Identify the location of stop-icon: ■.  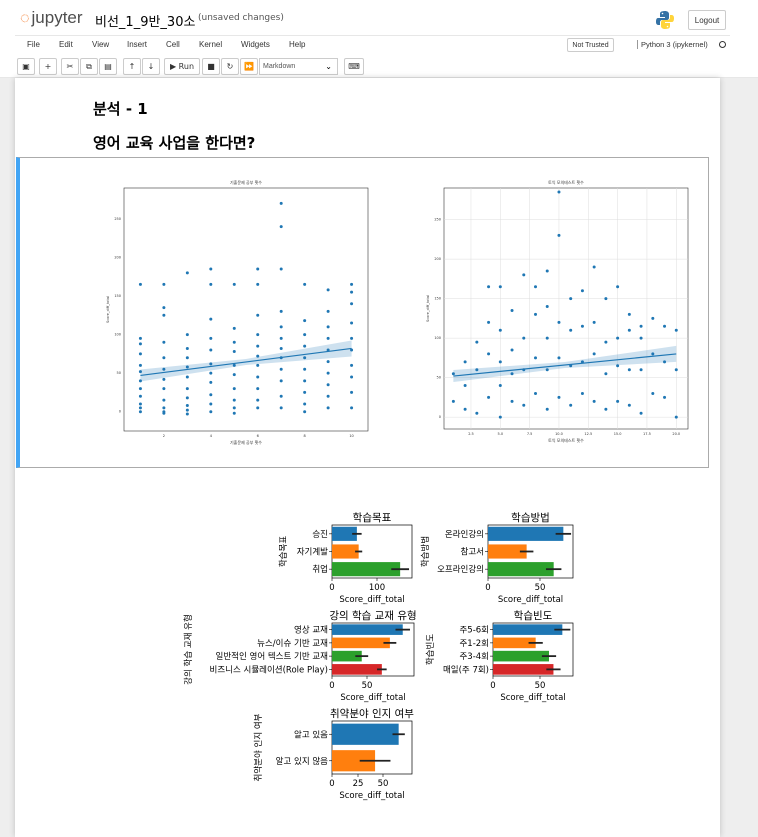
(211, 66).